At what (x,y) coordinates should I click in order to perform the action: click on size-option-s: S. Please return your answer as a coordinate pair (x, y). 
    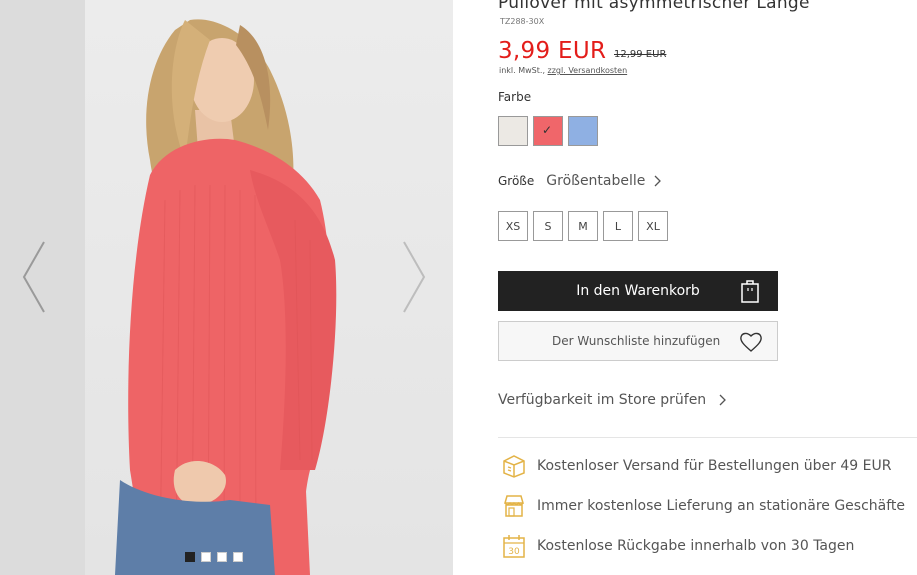
    Looking at the image, I should click on (548, 226).